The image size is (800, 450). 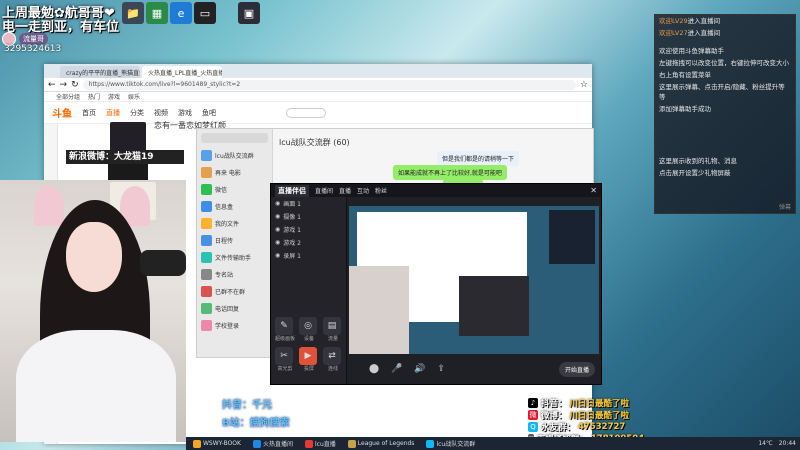 What do you see at coordinates (324, 190) in the screenshot?
I see `live-menu-item: 直播间` at bounding box center [324, 190].